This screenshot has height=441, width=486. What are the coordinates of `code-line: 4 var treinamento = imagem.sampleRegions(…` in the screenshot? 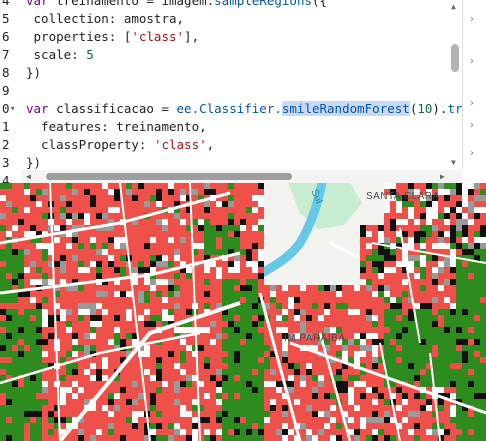 It's located at (225, 5).